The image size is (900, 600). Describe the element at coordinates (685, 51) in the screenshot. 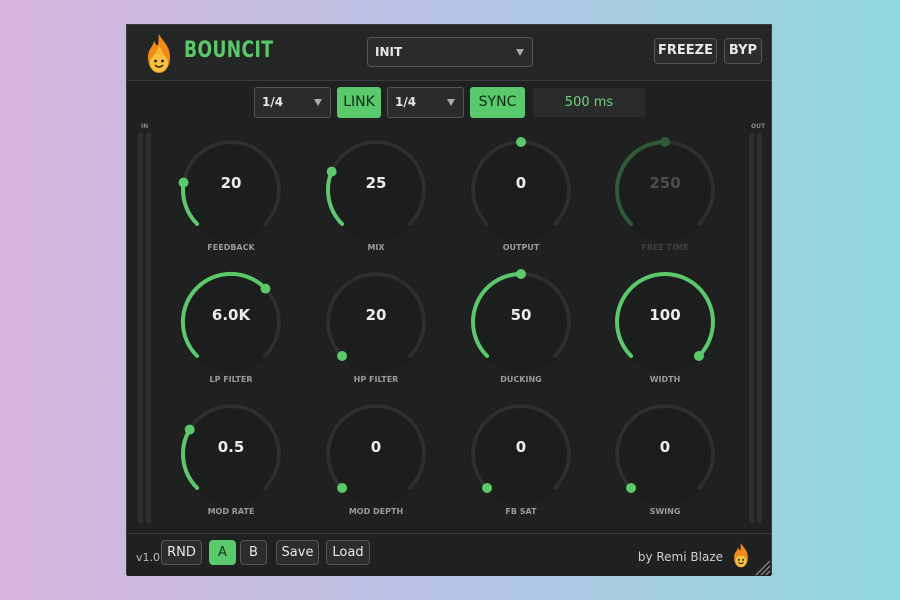

I see `freeze-button: FREEZE` at that location.